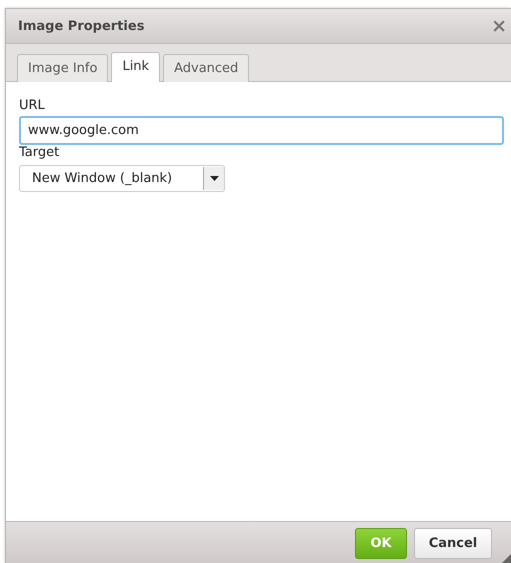  I want to click on dropdown-caret-icon, so click(213, 178).